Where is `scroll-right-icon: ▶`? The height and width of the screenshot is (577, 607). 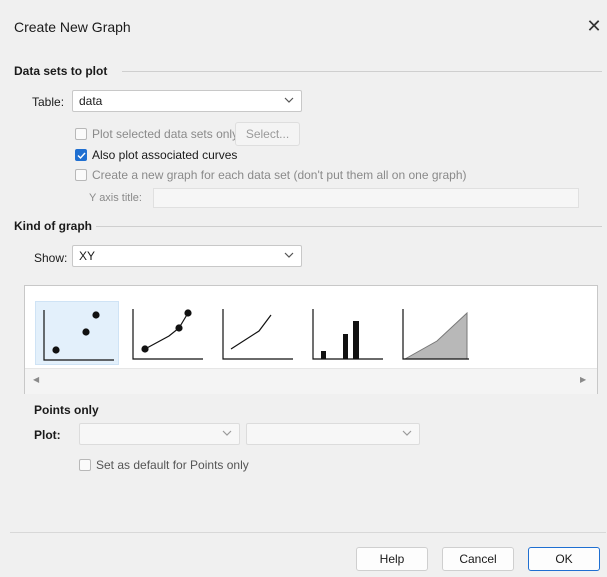 scroll-right-icon: ▶ is located at coordinates (583, 379).